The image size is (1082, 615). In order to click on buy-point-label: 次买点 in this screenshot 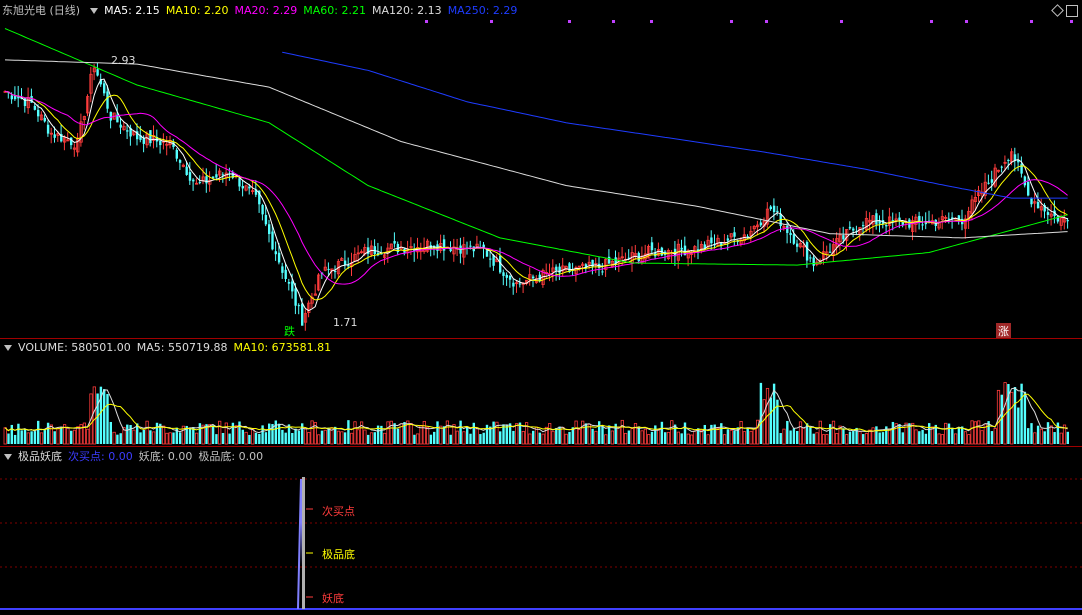, I will do `click(338, 511)`.